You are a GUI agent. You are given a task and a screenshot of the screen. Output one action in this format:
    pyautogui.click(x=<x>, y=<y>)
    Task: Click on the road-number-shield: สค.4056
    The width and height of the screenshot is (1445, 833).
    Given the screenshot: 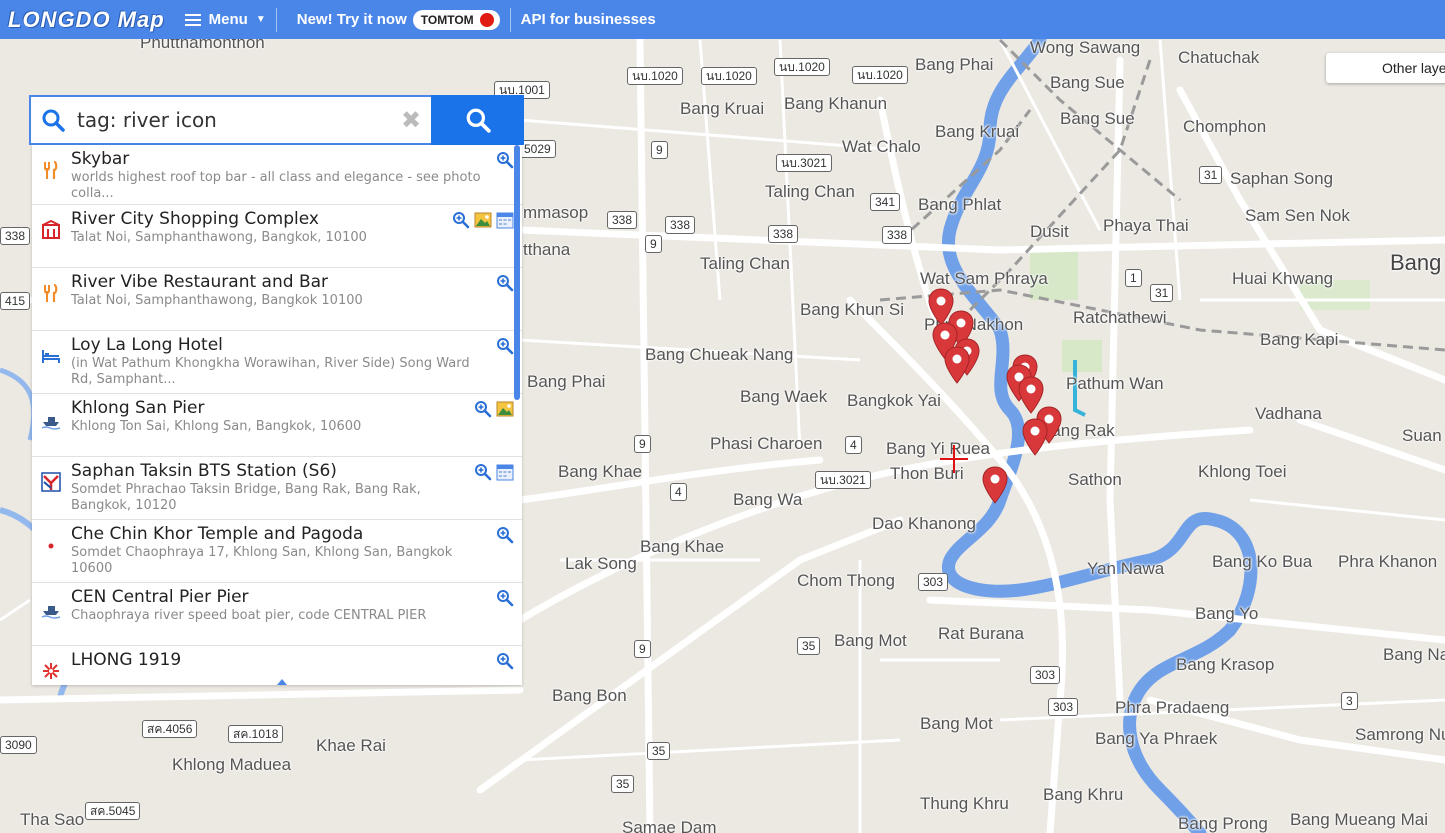 What is the action you would take?
    pyautogui.click(x=170, y=729)
    